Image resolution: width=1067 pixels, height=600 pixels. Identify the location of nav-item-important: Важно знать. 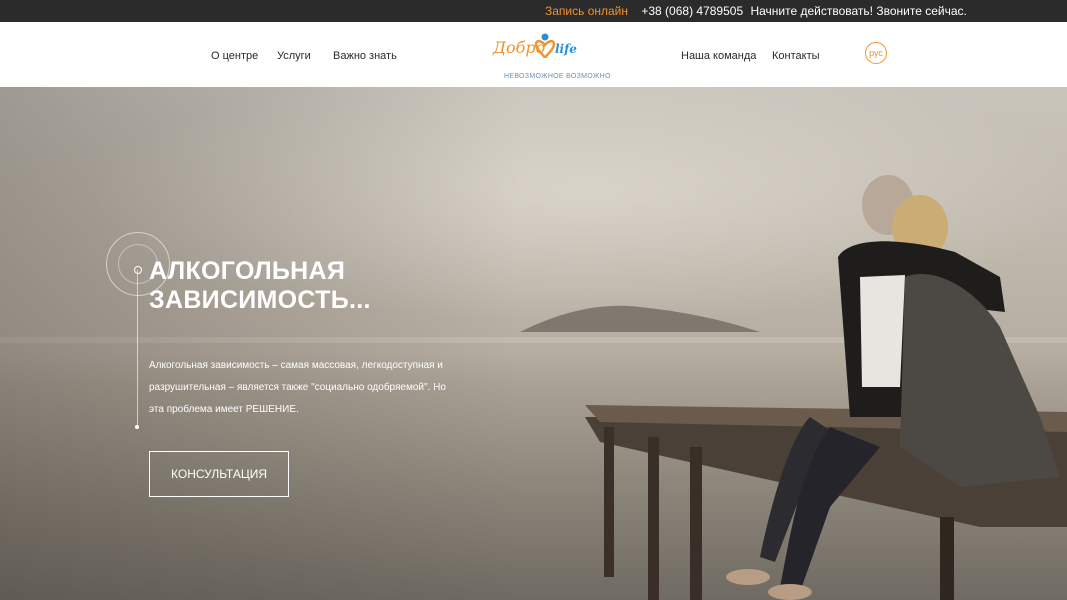
(365, 56).